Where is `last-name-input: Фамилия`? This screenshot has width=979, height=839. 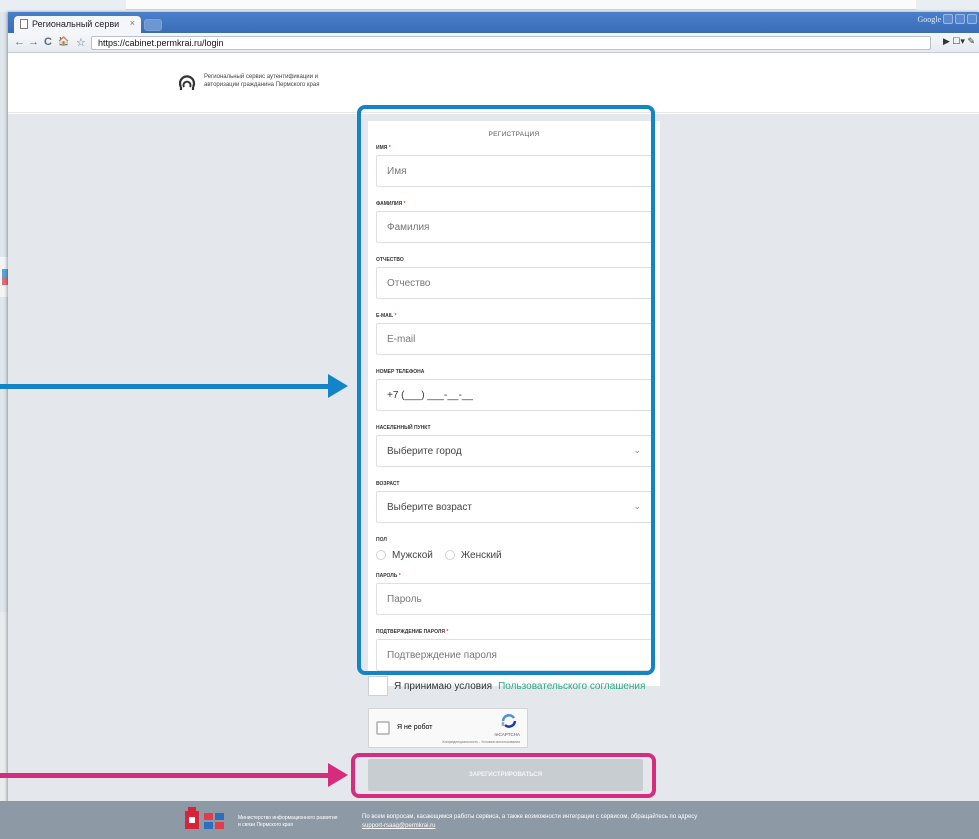
last-name-input: Фамилия is located at coordinates (514, 227).